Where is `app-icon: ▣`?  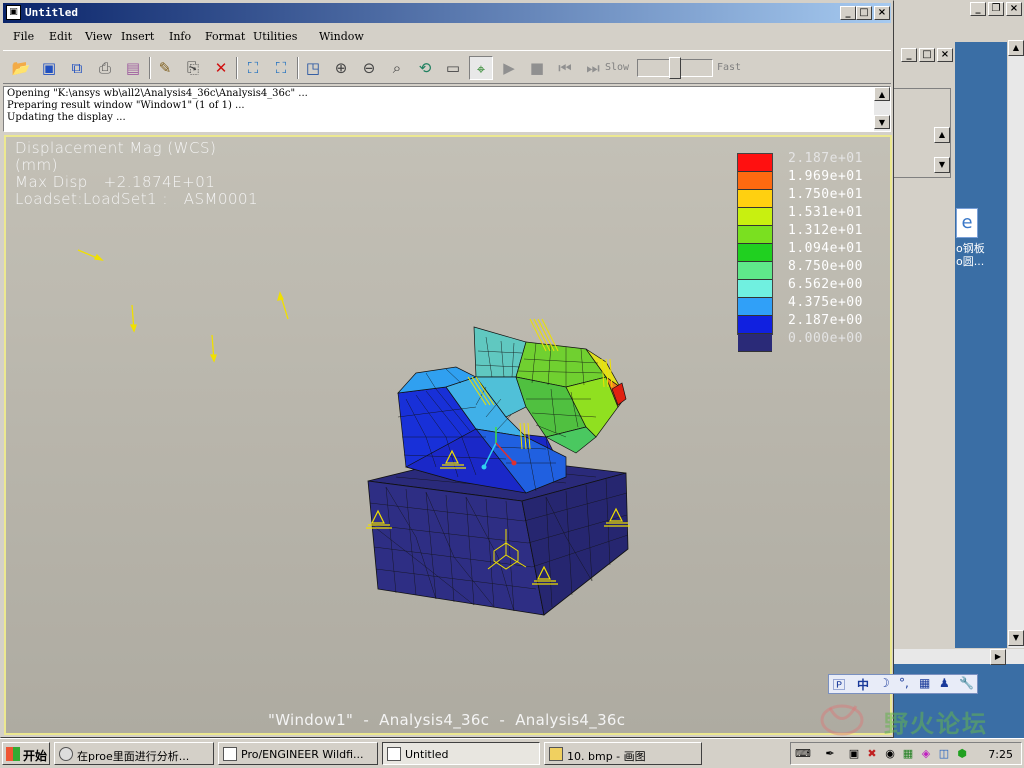
app-icon: ▣ is located at coordinates (13, 12).